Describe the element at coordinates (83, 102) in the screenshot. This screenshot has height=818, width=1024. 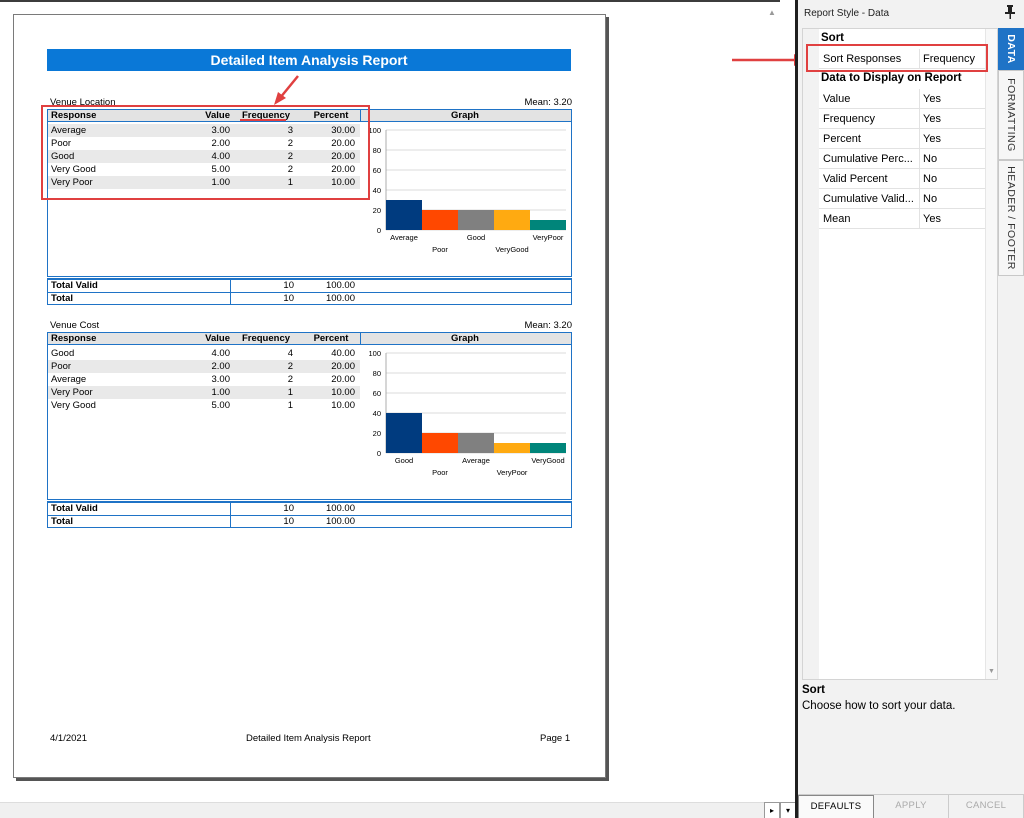
I see `section-name: Venue Location` at that location.